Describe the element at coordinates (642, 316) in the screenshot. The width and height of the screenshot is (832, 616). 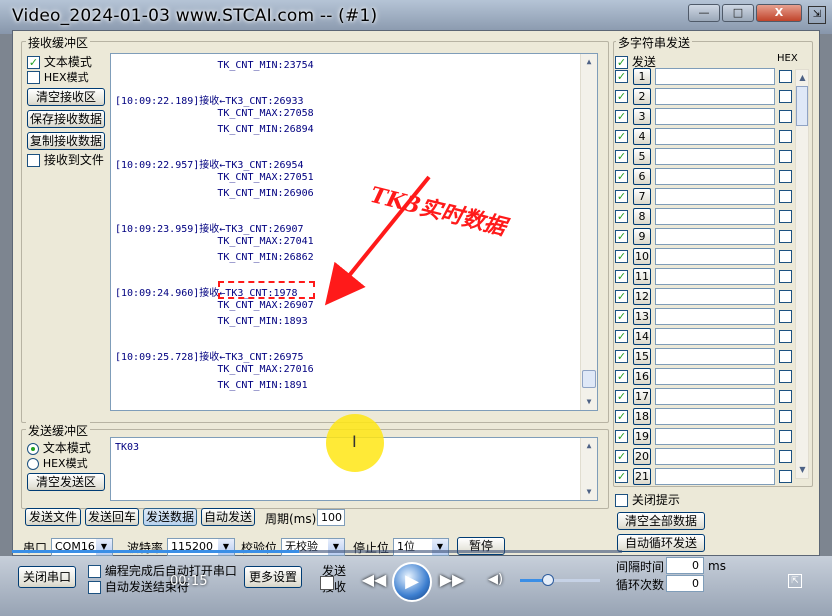
I see `row-send-button: 13` at that location.